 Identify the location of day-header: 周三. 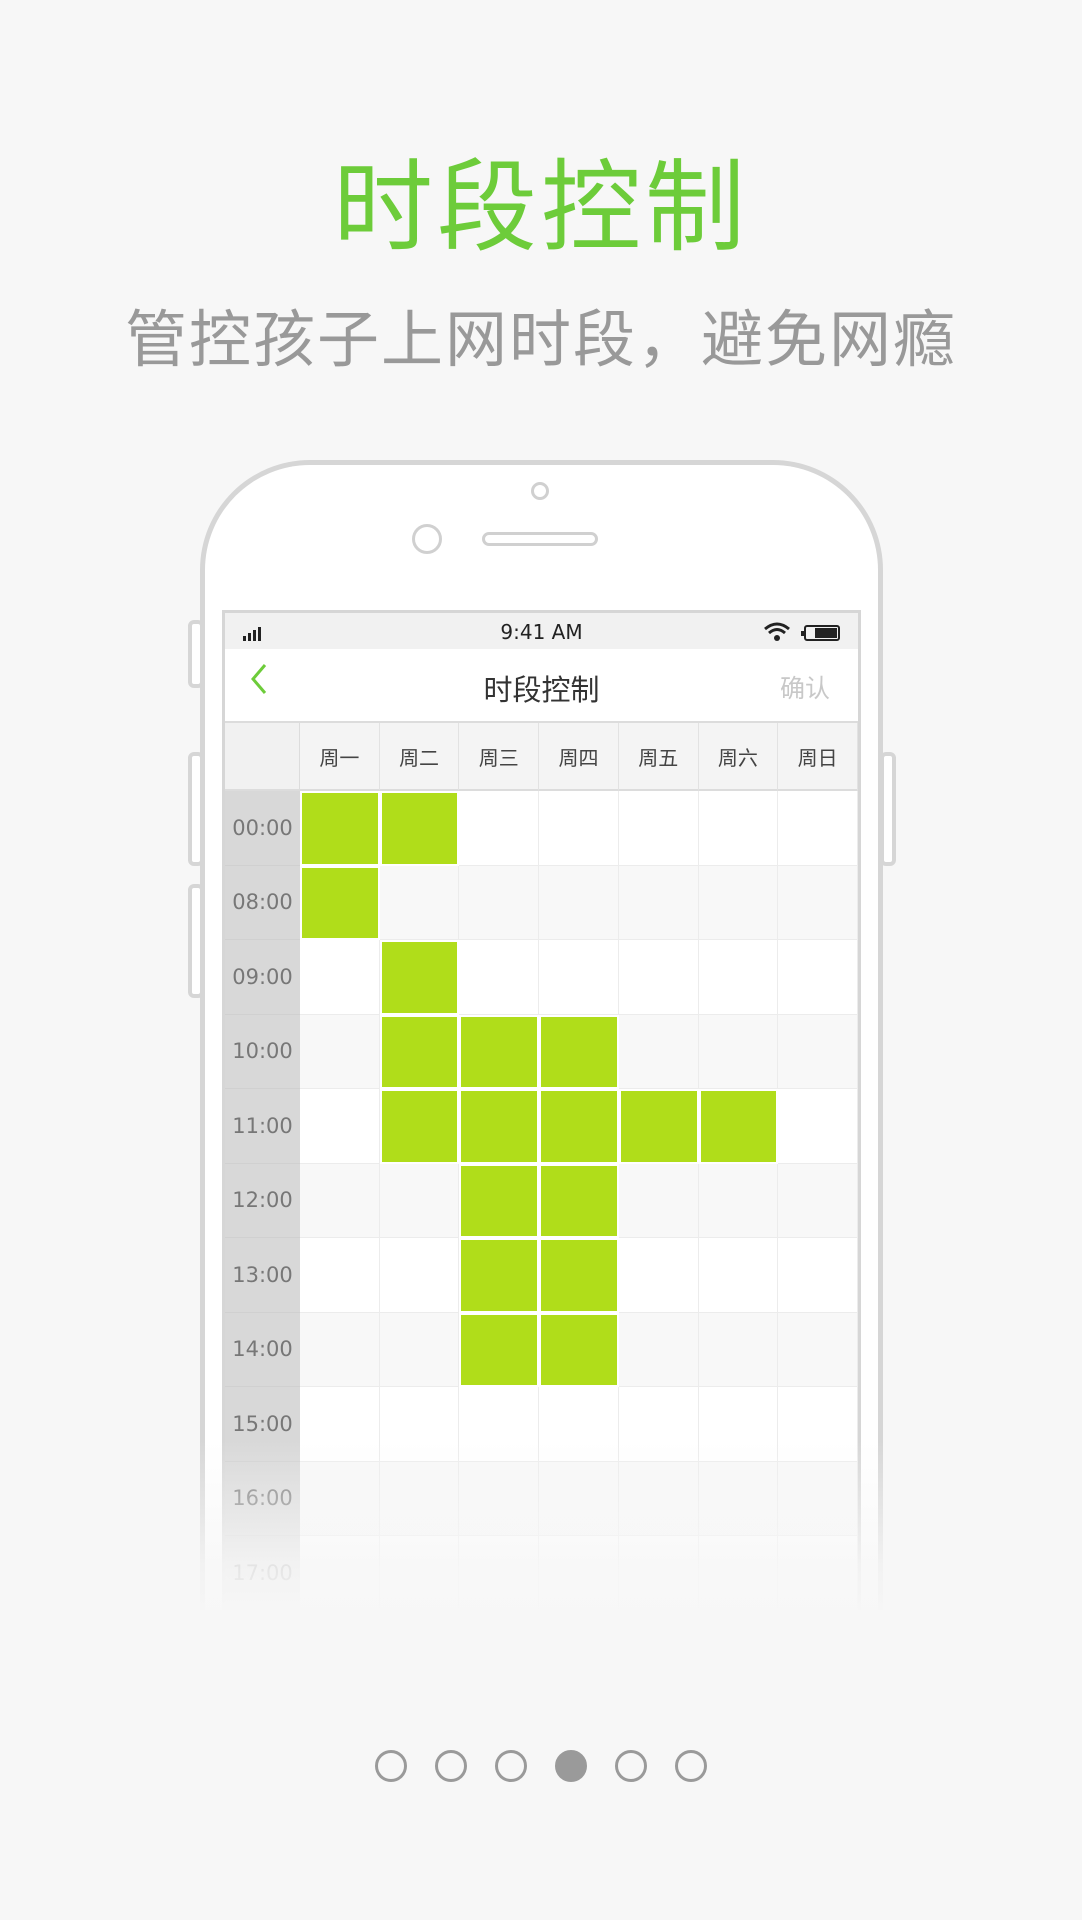
(499, 757).